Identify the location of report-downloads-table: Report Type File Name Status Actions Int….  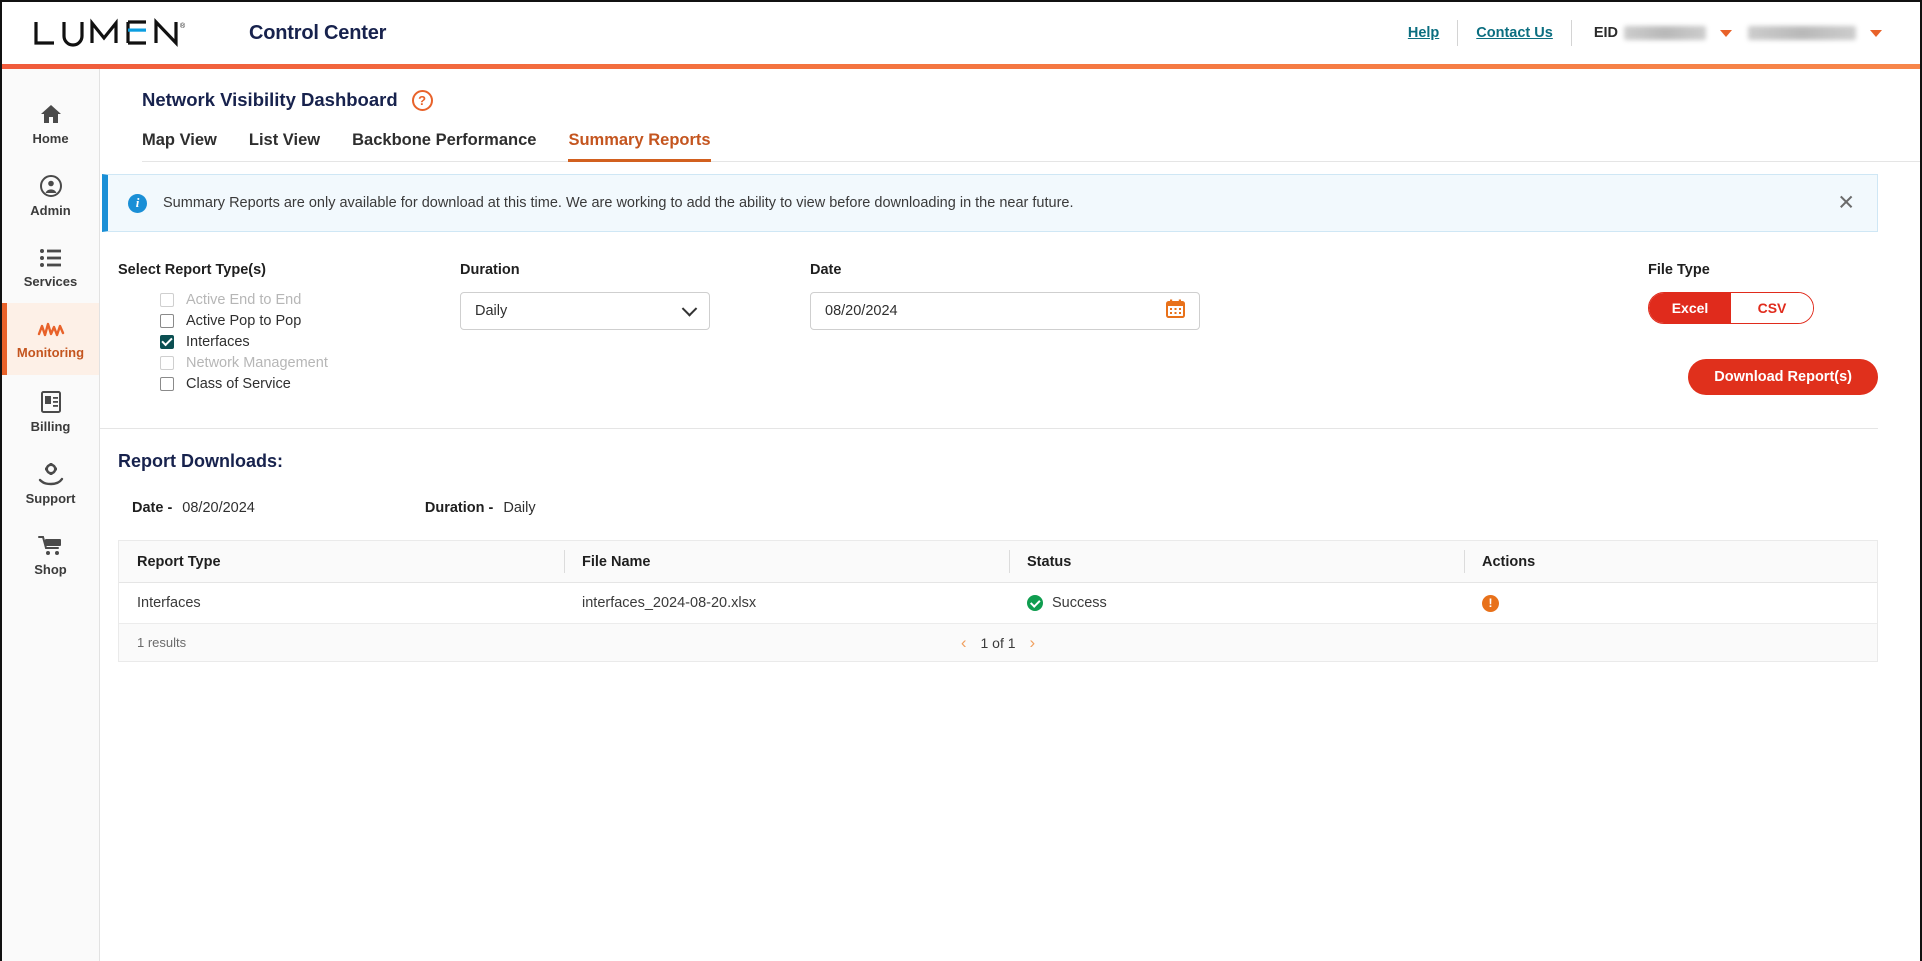
(998, 601).